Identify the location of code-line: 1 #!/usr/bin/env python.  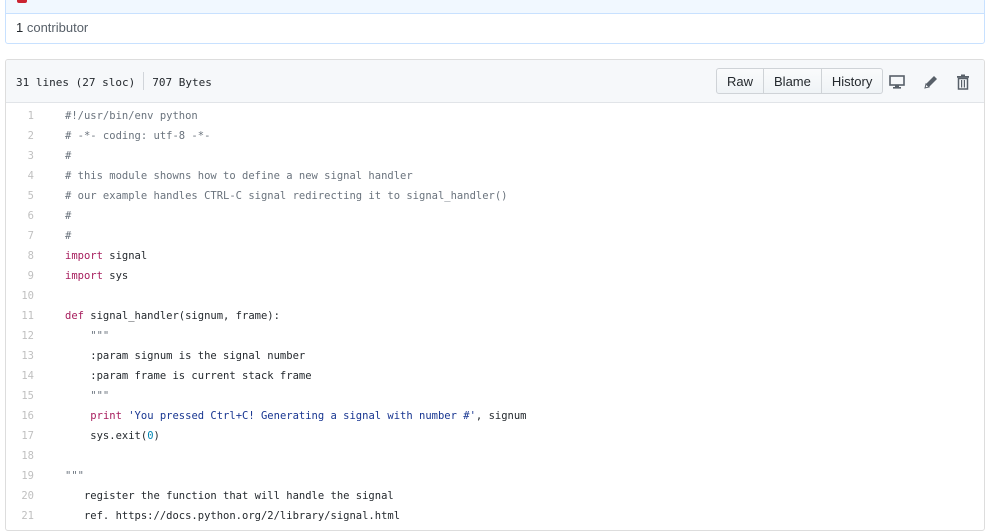
(495, 116).